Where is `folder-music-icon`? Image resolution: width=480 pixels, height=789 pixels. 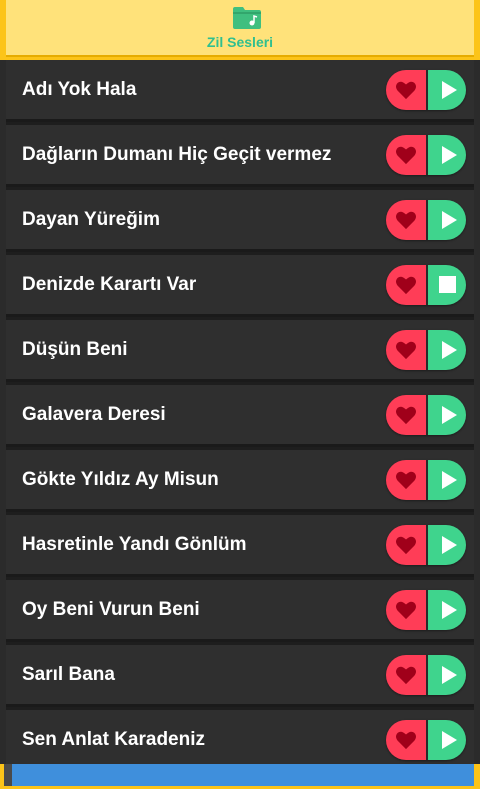
folder-music-icon is located at coordinates (247, 18).